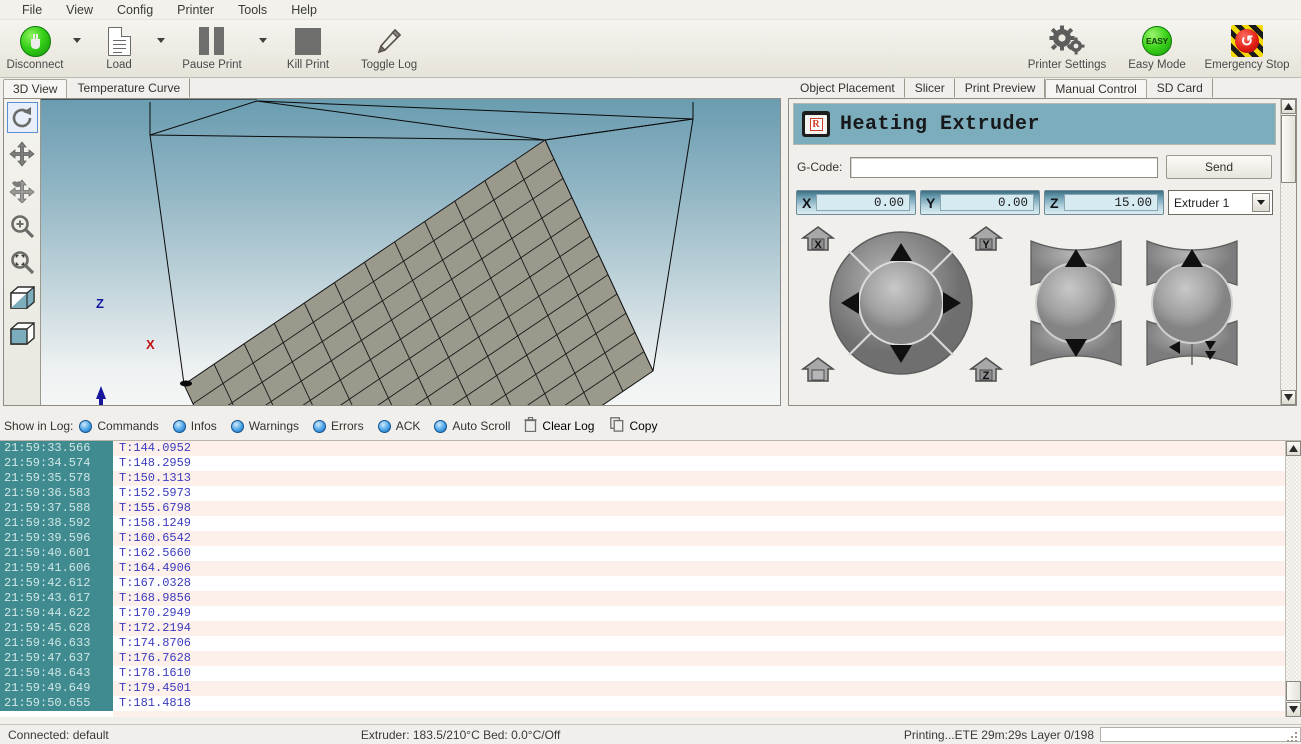 This screenshot has width=1301, height=744. I want to click on log-row: 21:59:40.601 T:162.5660, so click(650, 553).